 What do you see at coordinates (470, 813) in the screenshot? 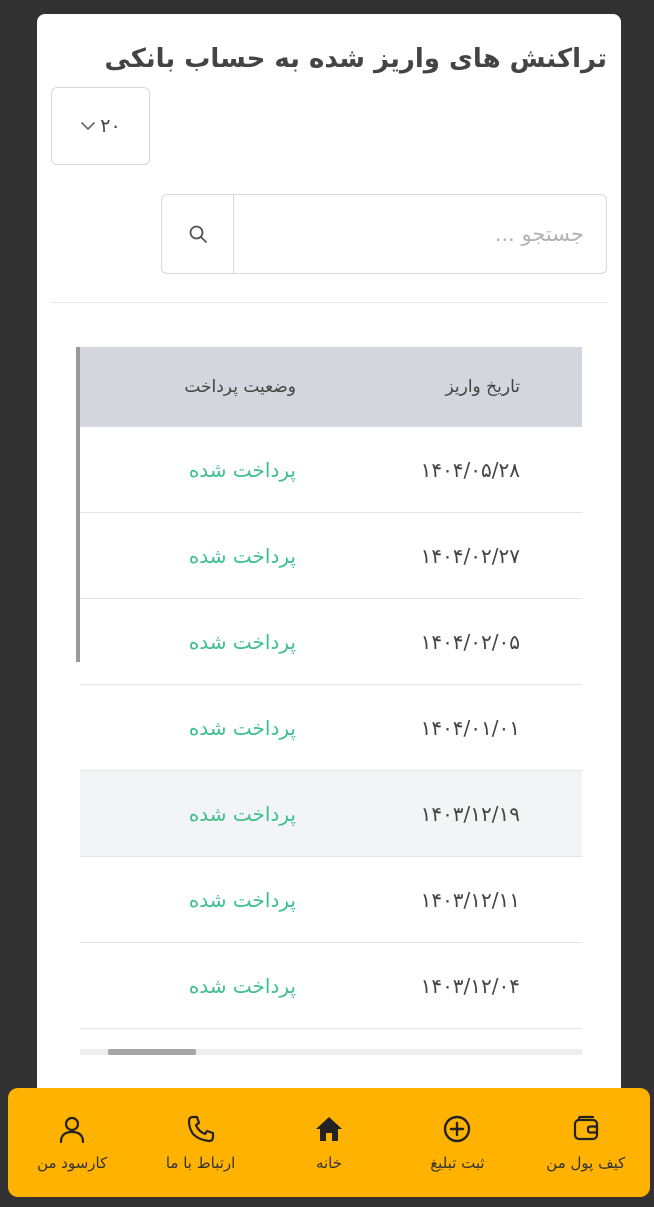
I see `row-date: ۱۴۰۳/۱۲/۱۹` at bounding box center [470, 813].